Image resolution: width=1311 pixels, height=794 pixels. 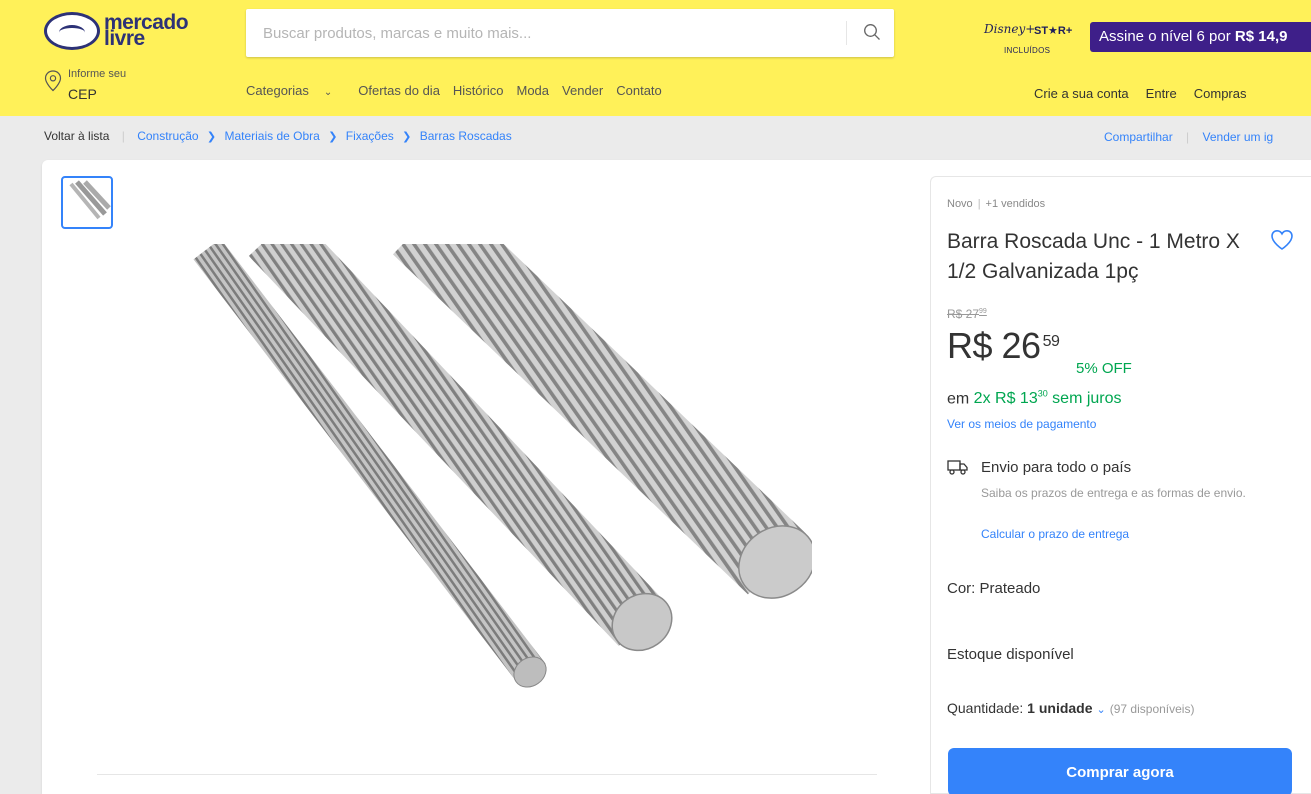 What do you see at coordinates (1081, 93) in the screenshot?
I see `create-account-link: Crie a sua conta` at bounding box center [1081, 93].